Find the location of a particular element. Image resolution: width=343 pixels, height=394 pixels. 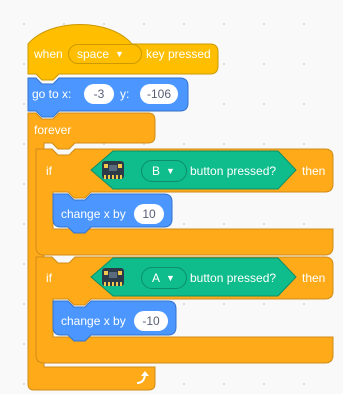

y-label: y: is located at coordinates (125, 94).